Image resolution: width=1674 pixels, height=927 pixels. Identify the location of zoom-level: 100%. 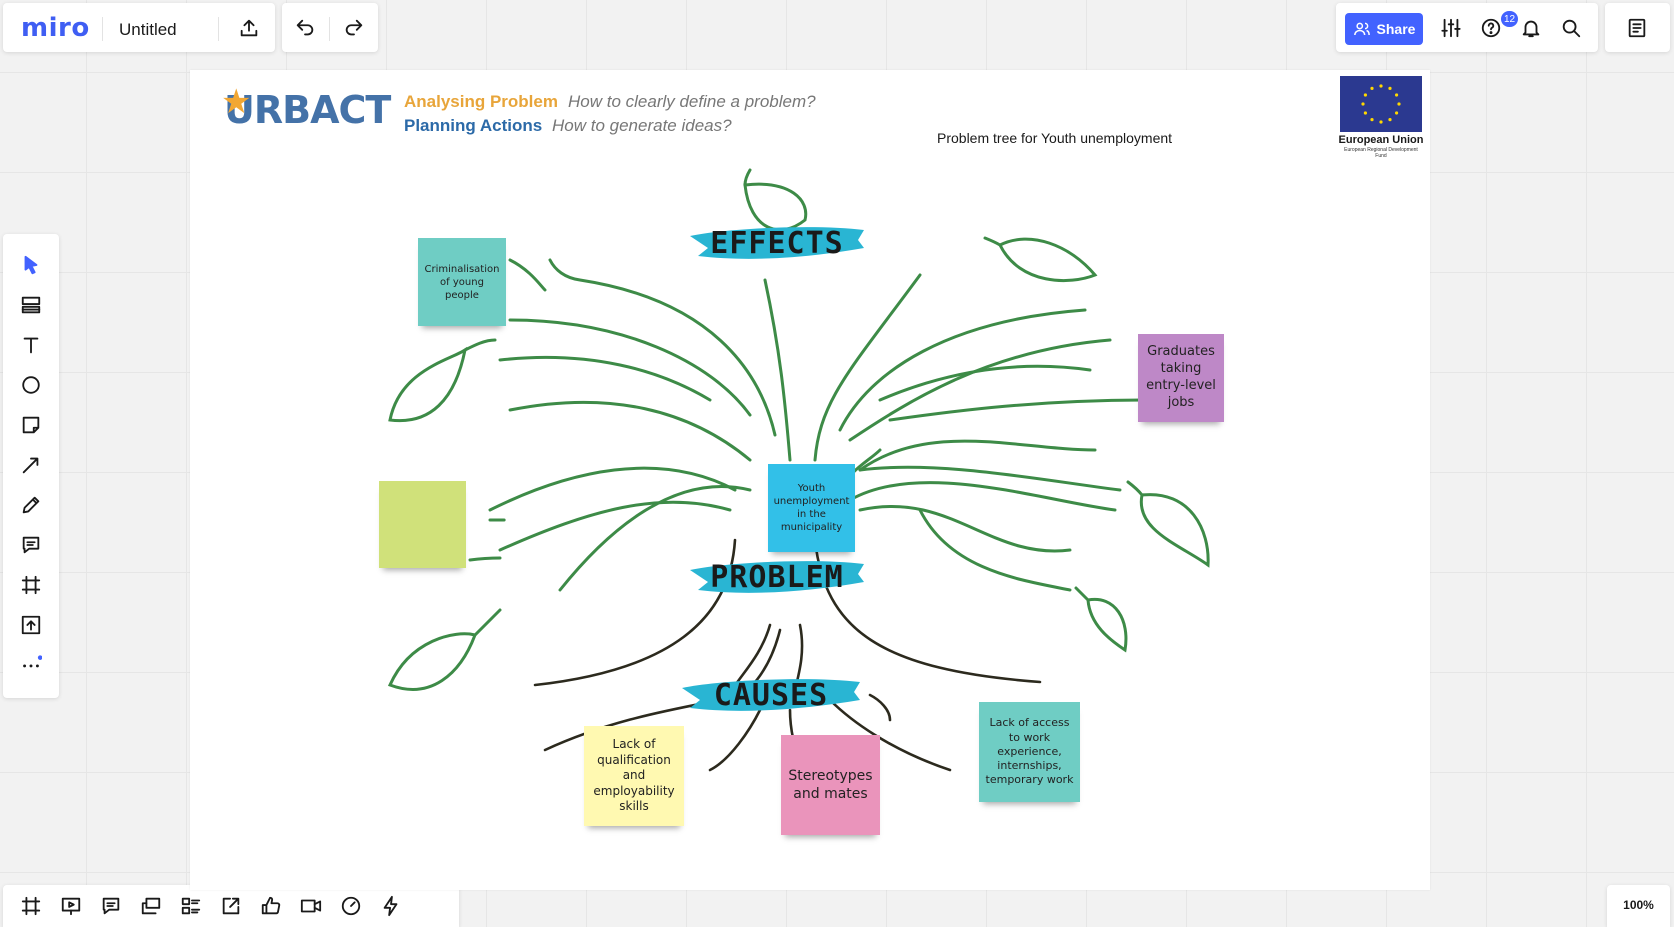
(1638, 905).